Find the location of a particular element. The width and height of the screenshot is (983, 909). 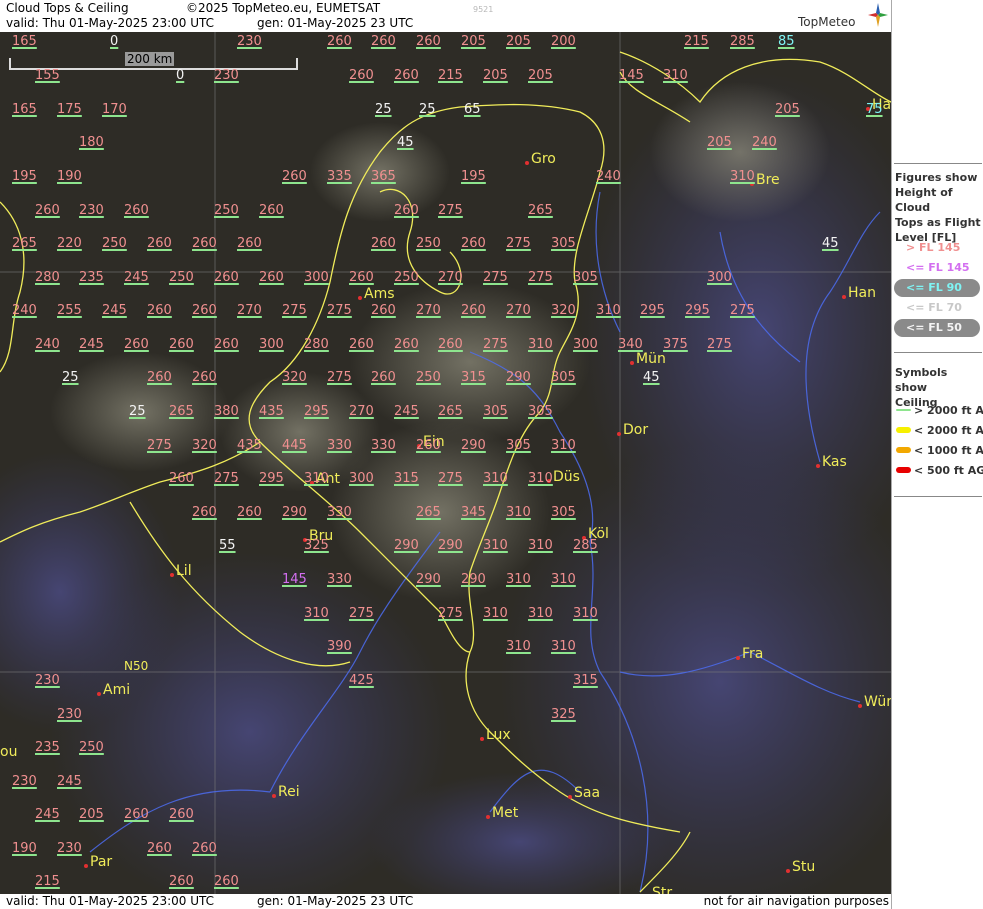

flight-level-label: 25 is located at coordinates (137, 411).